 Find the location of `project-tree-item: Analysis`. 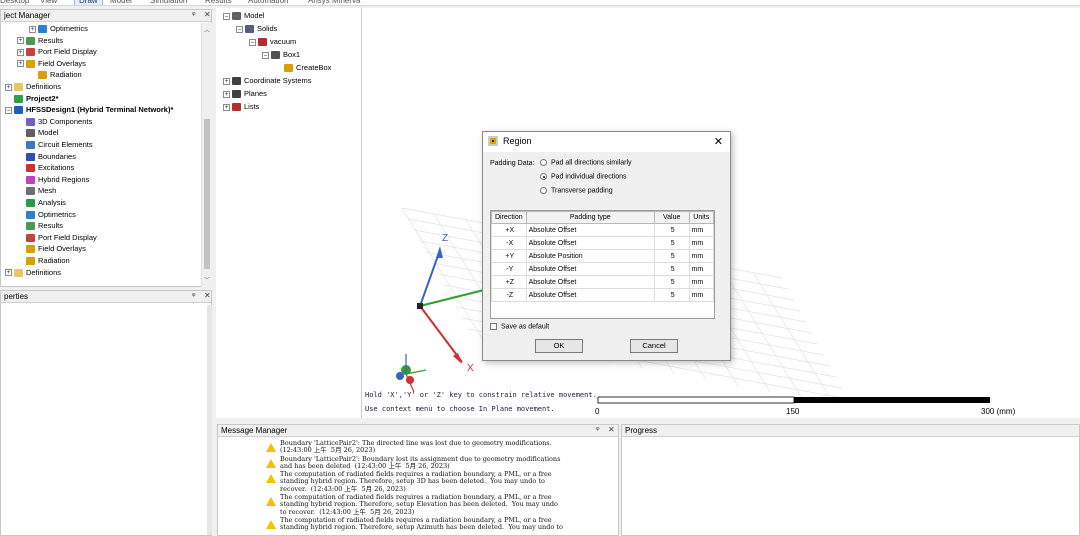

project-tree-item: Analysis is located at coordinates (41, 202).